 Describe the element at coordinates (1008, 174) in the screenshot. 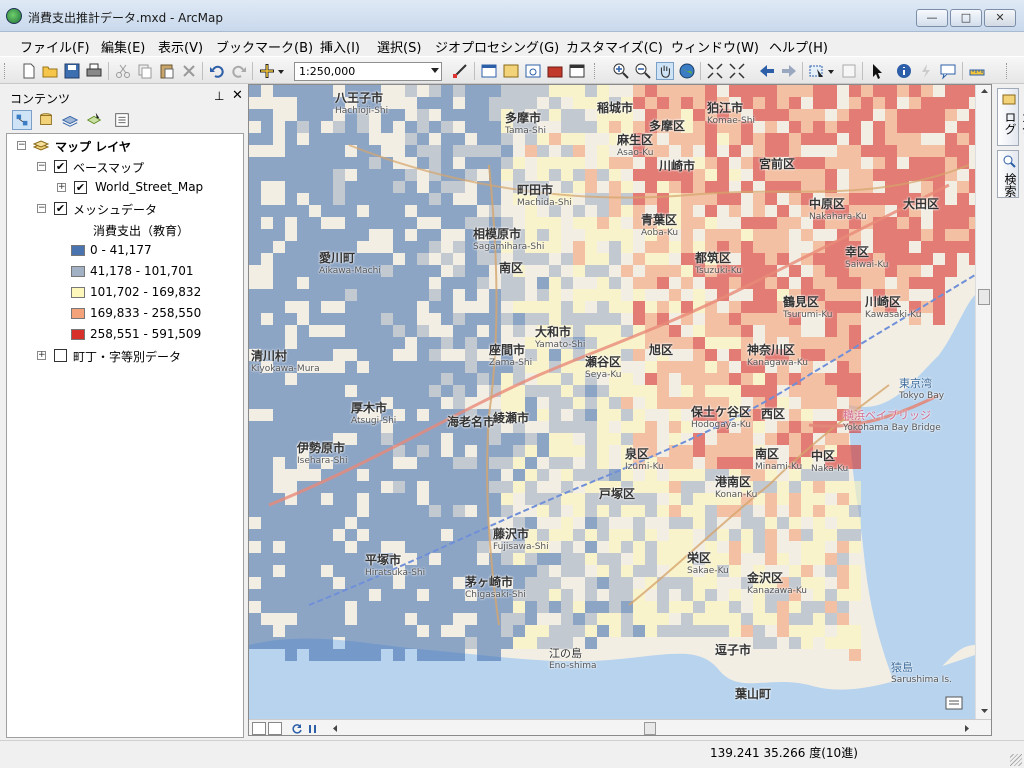

I see `search-tab: 検索` at that location.